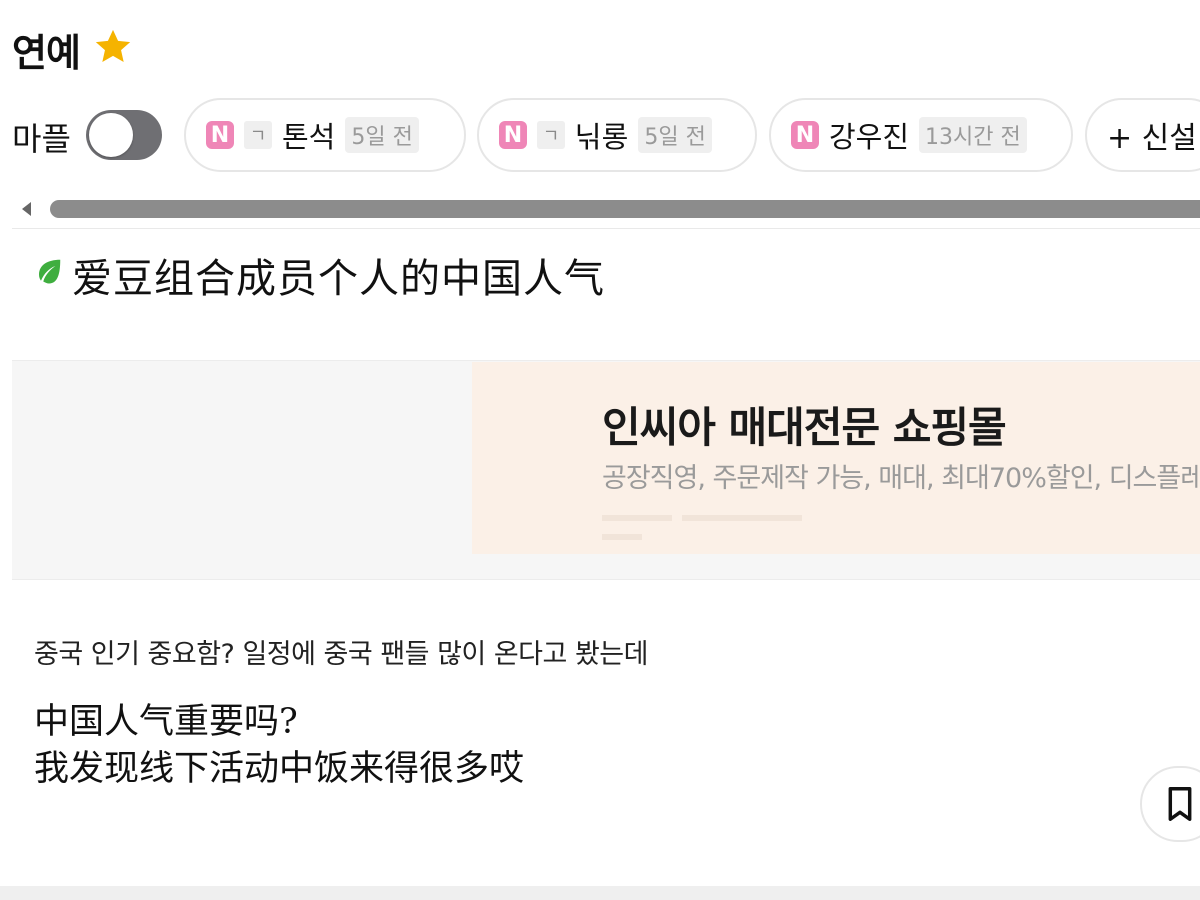 The width and height of the screenshot is (1200, 900). Describe the element at coordinates (338, 279) in the screenshot. I see `post-title: 爱豆组合成员个人的中国人气` at that location.